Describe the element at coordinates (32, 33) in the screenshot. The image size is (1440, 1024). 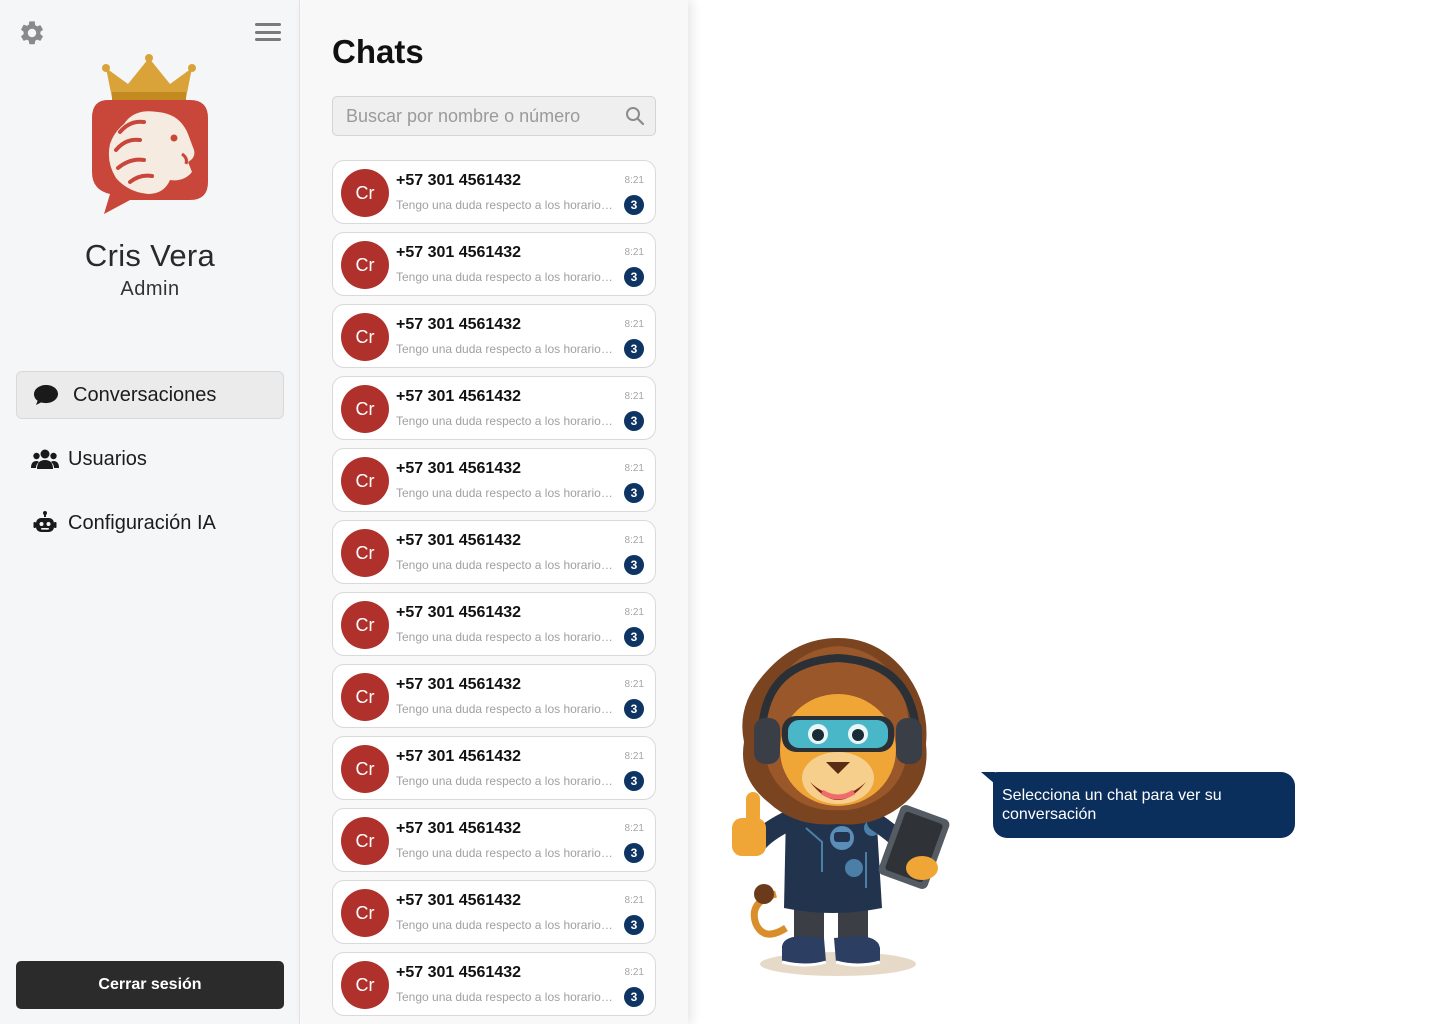
I see `gear-icon` at that location.